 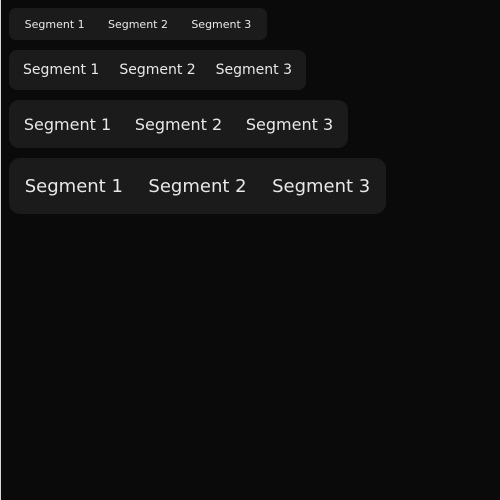 I want to click on segmented-control-lg: Segment 1 Segment 2 Segment 3, so click(x=197, y=186).